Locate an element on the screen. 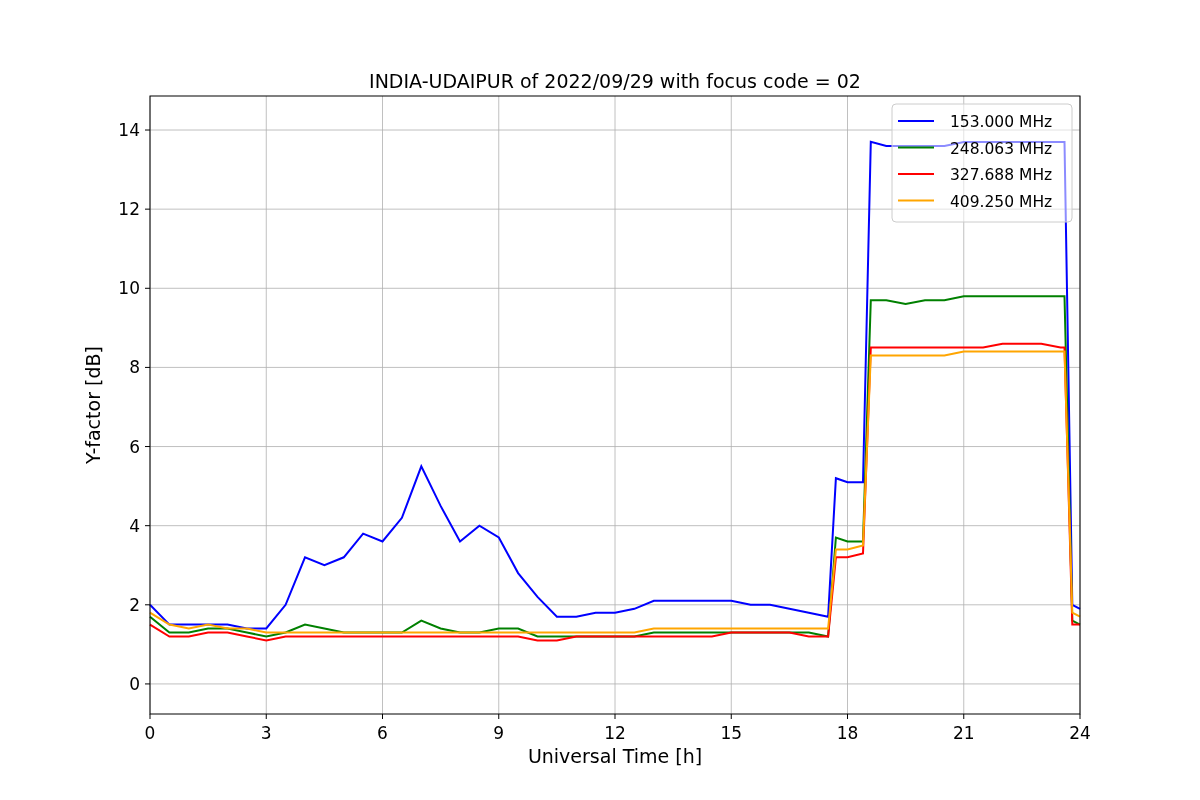  legend-label: 409.250 MHz is located at coordinates (1001, 201).